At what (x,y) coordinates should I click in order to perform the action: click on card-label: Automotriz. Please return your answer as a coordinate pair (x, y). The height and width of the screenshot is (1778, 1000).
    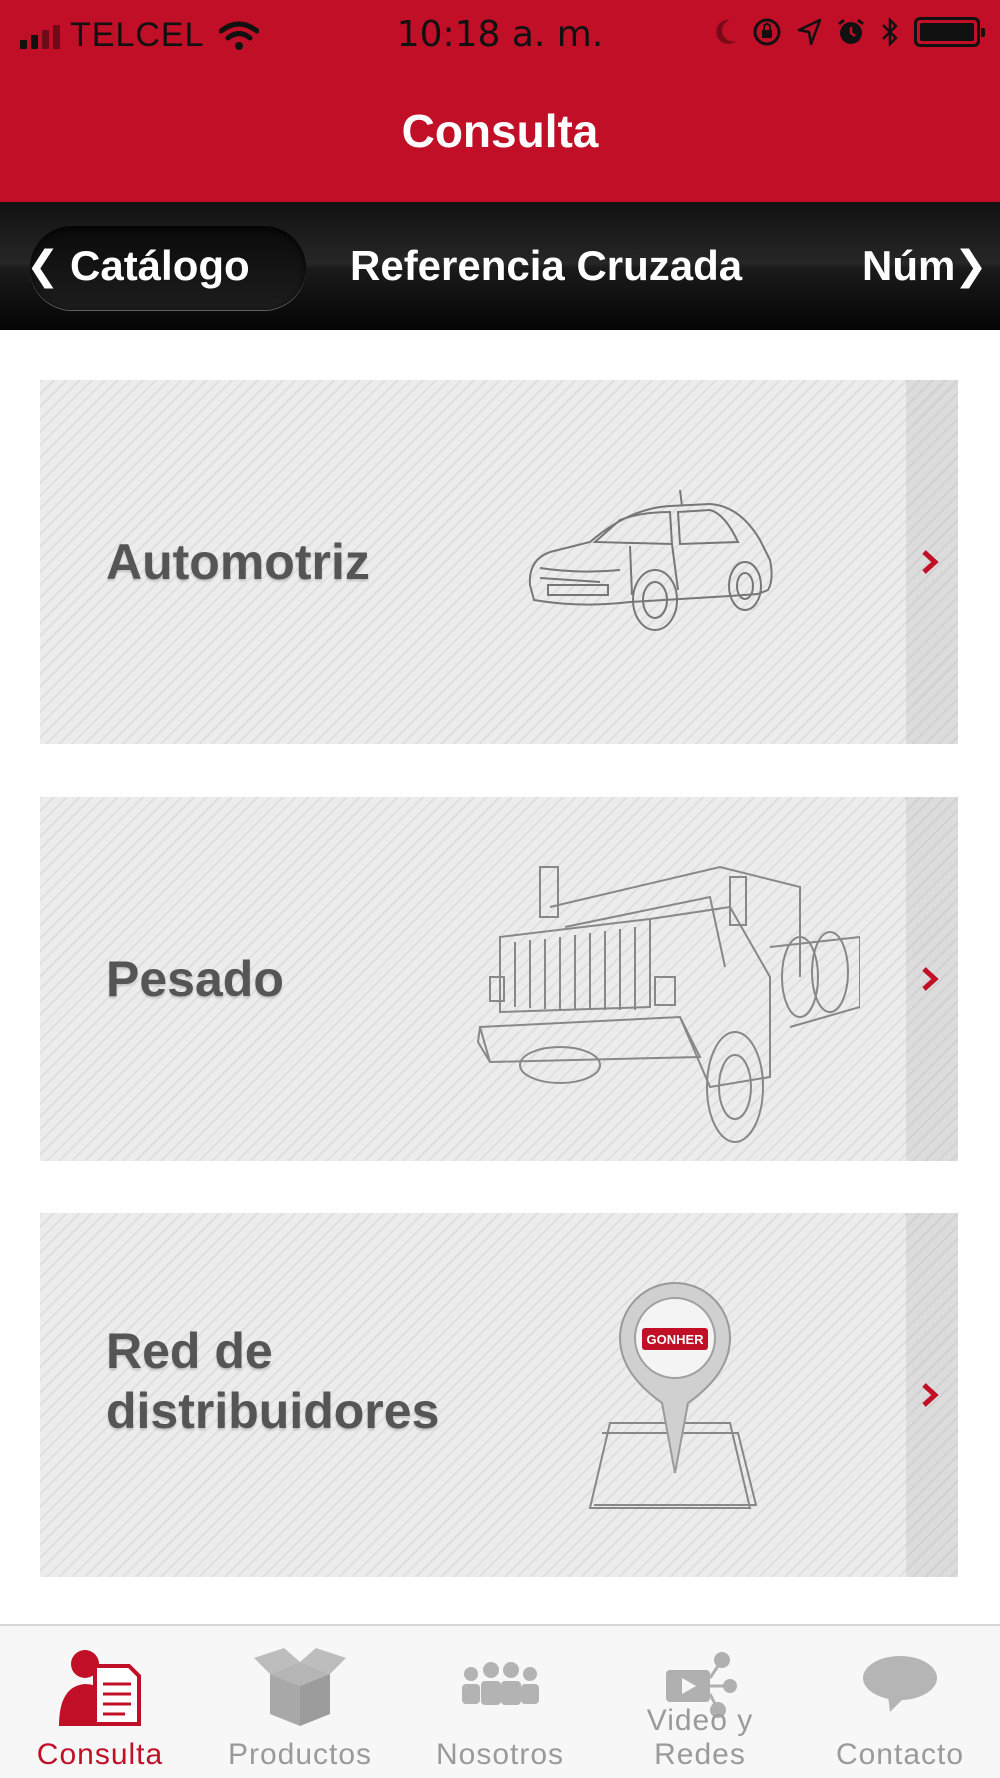
    Looking at the image, I should click on (238, 562).